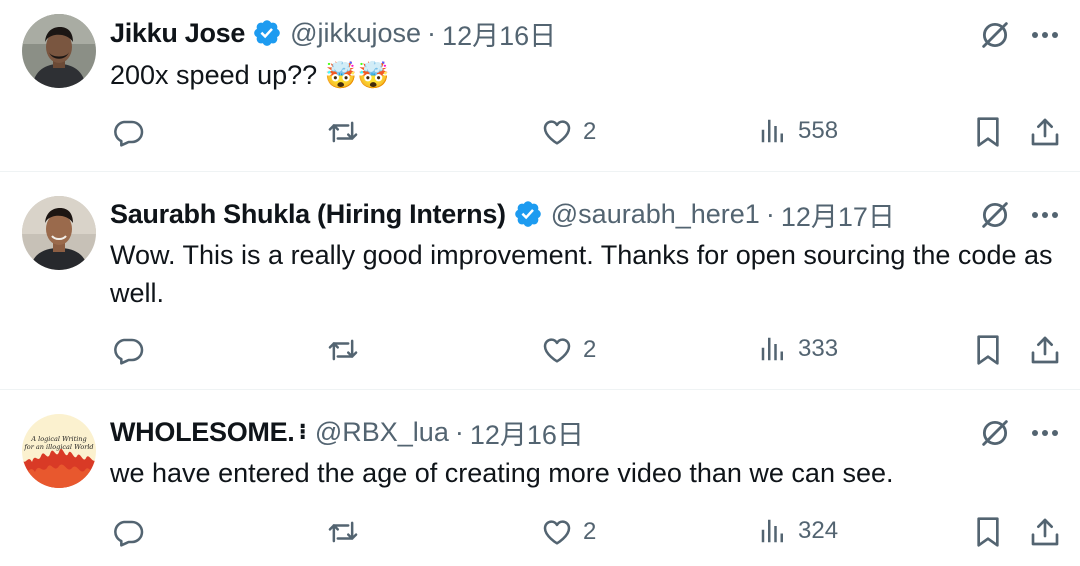  I want to click on author-name: Jikku Jose, so click(177, 33).